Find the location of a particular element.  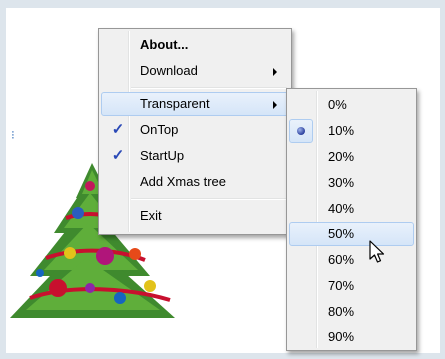

menu-item-label: 10% is located at coordinates (341, 130).